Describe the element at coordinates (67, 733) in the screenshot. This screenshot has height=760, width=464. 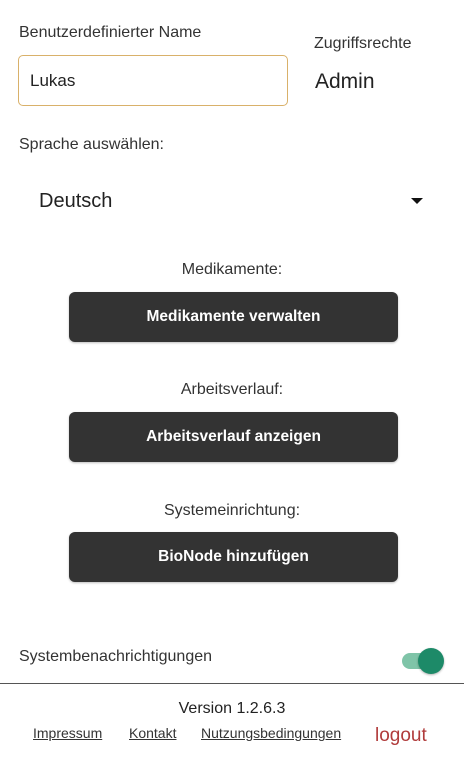
I see `imprint-link: Impressum` at that location.